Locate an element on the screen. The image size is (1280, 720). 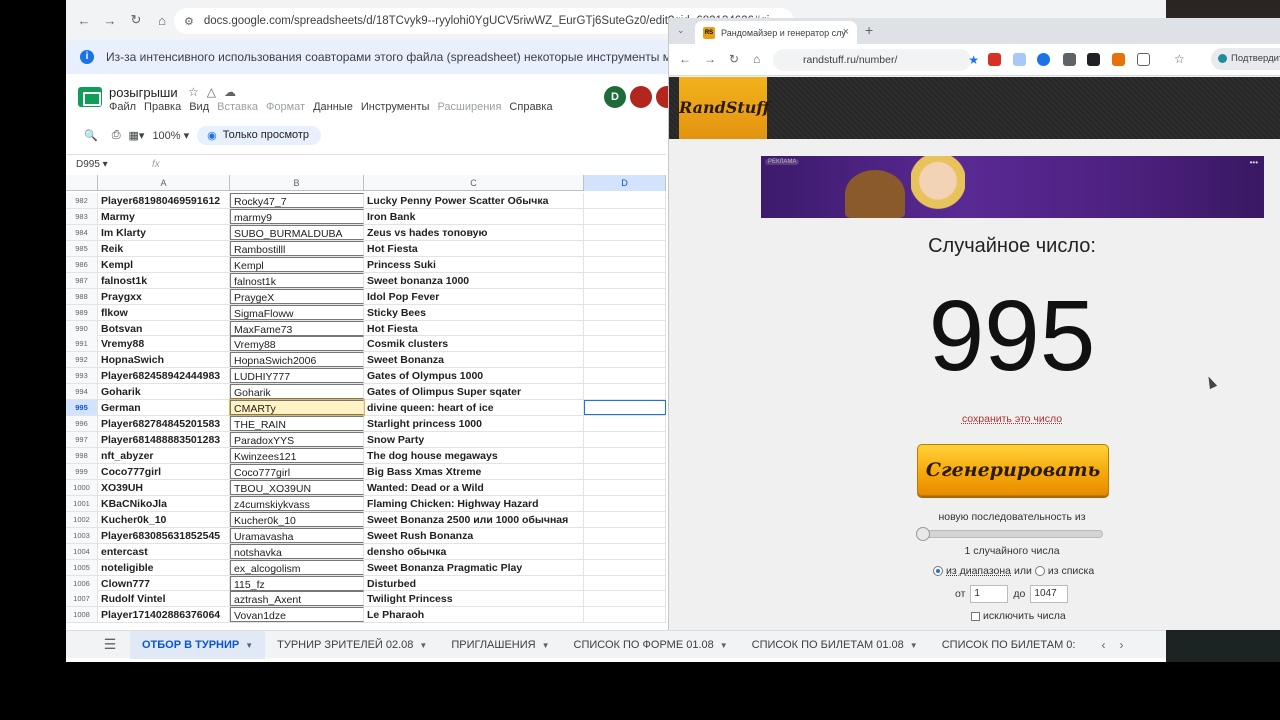
row-number: 985 is located at coordinates (82, 248).